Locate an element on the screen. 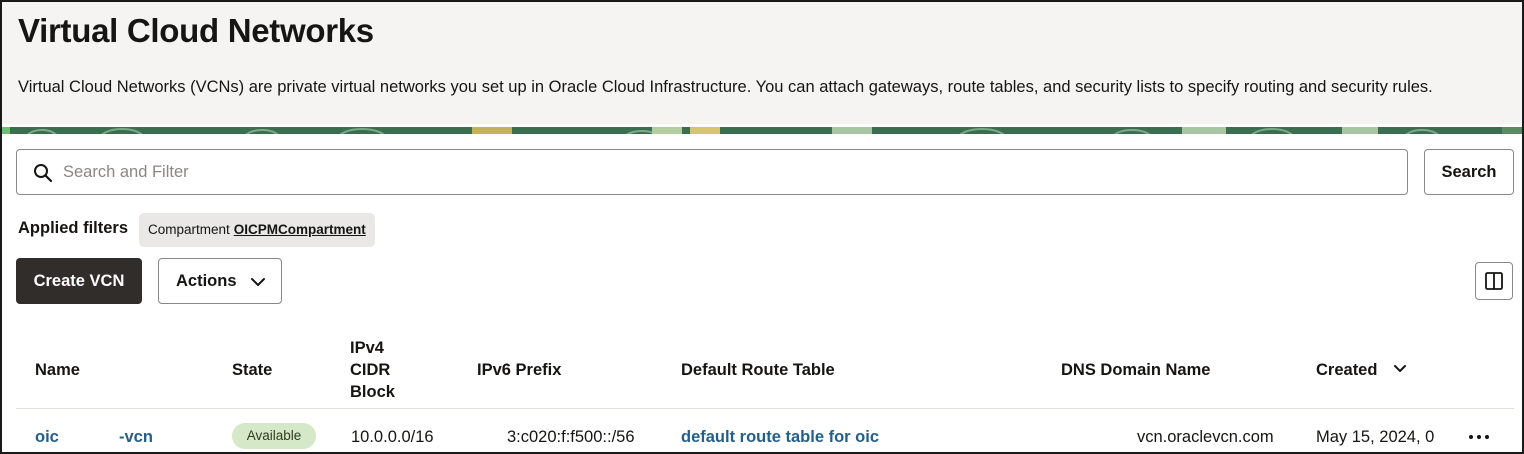 The image size is (1524, 454). ipv4-cidr-value: 10.0.0.0/16 is located at coordinates (392, 437).